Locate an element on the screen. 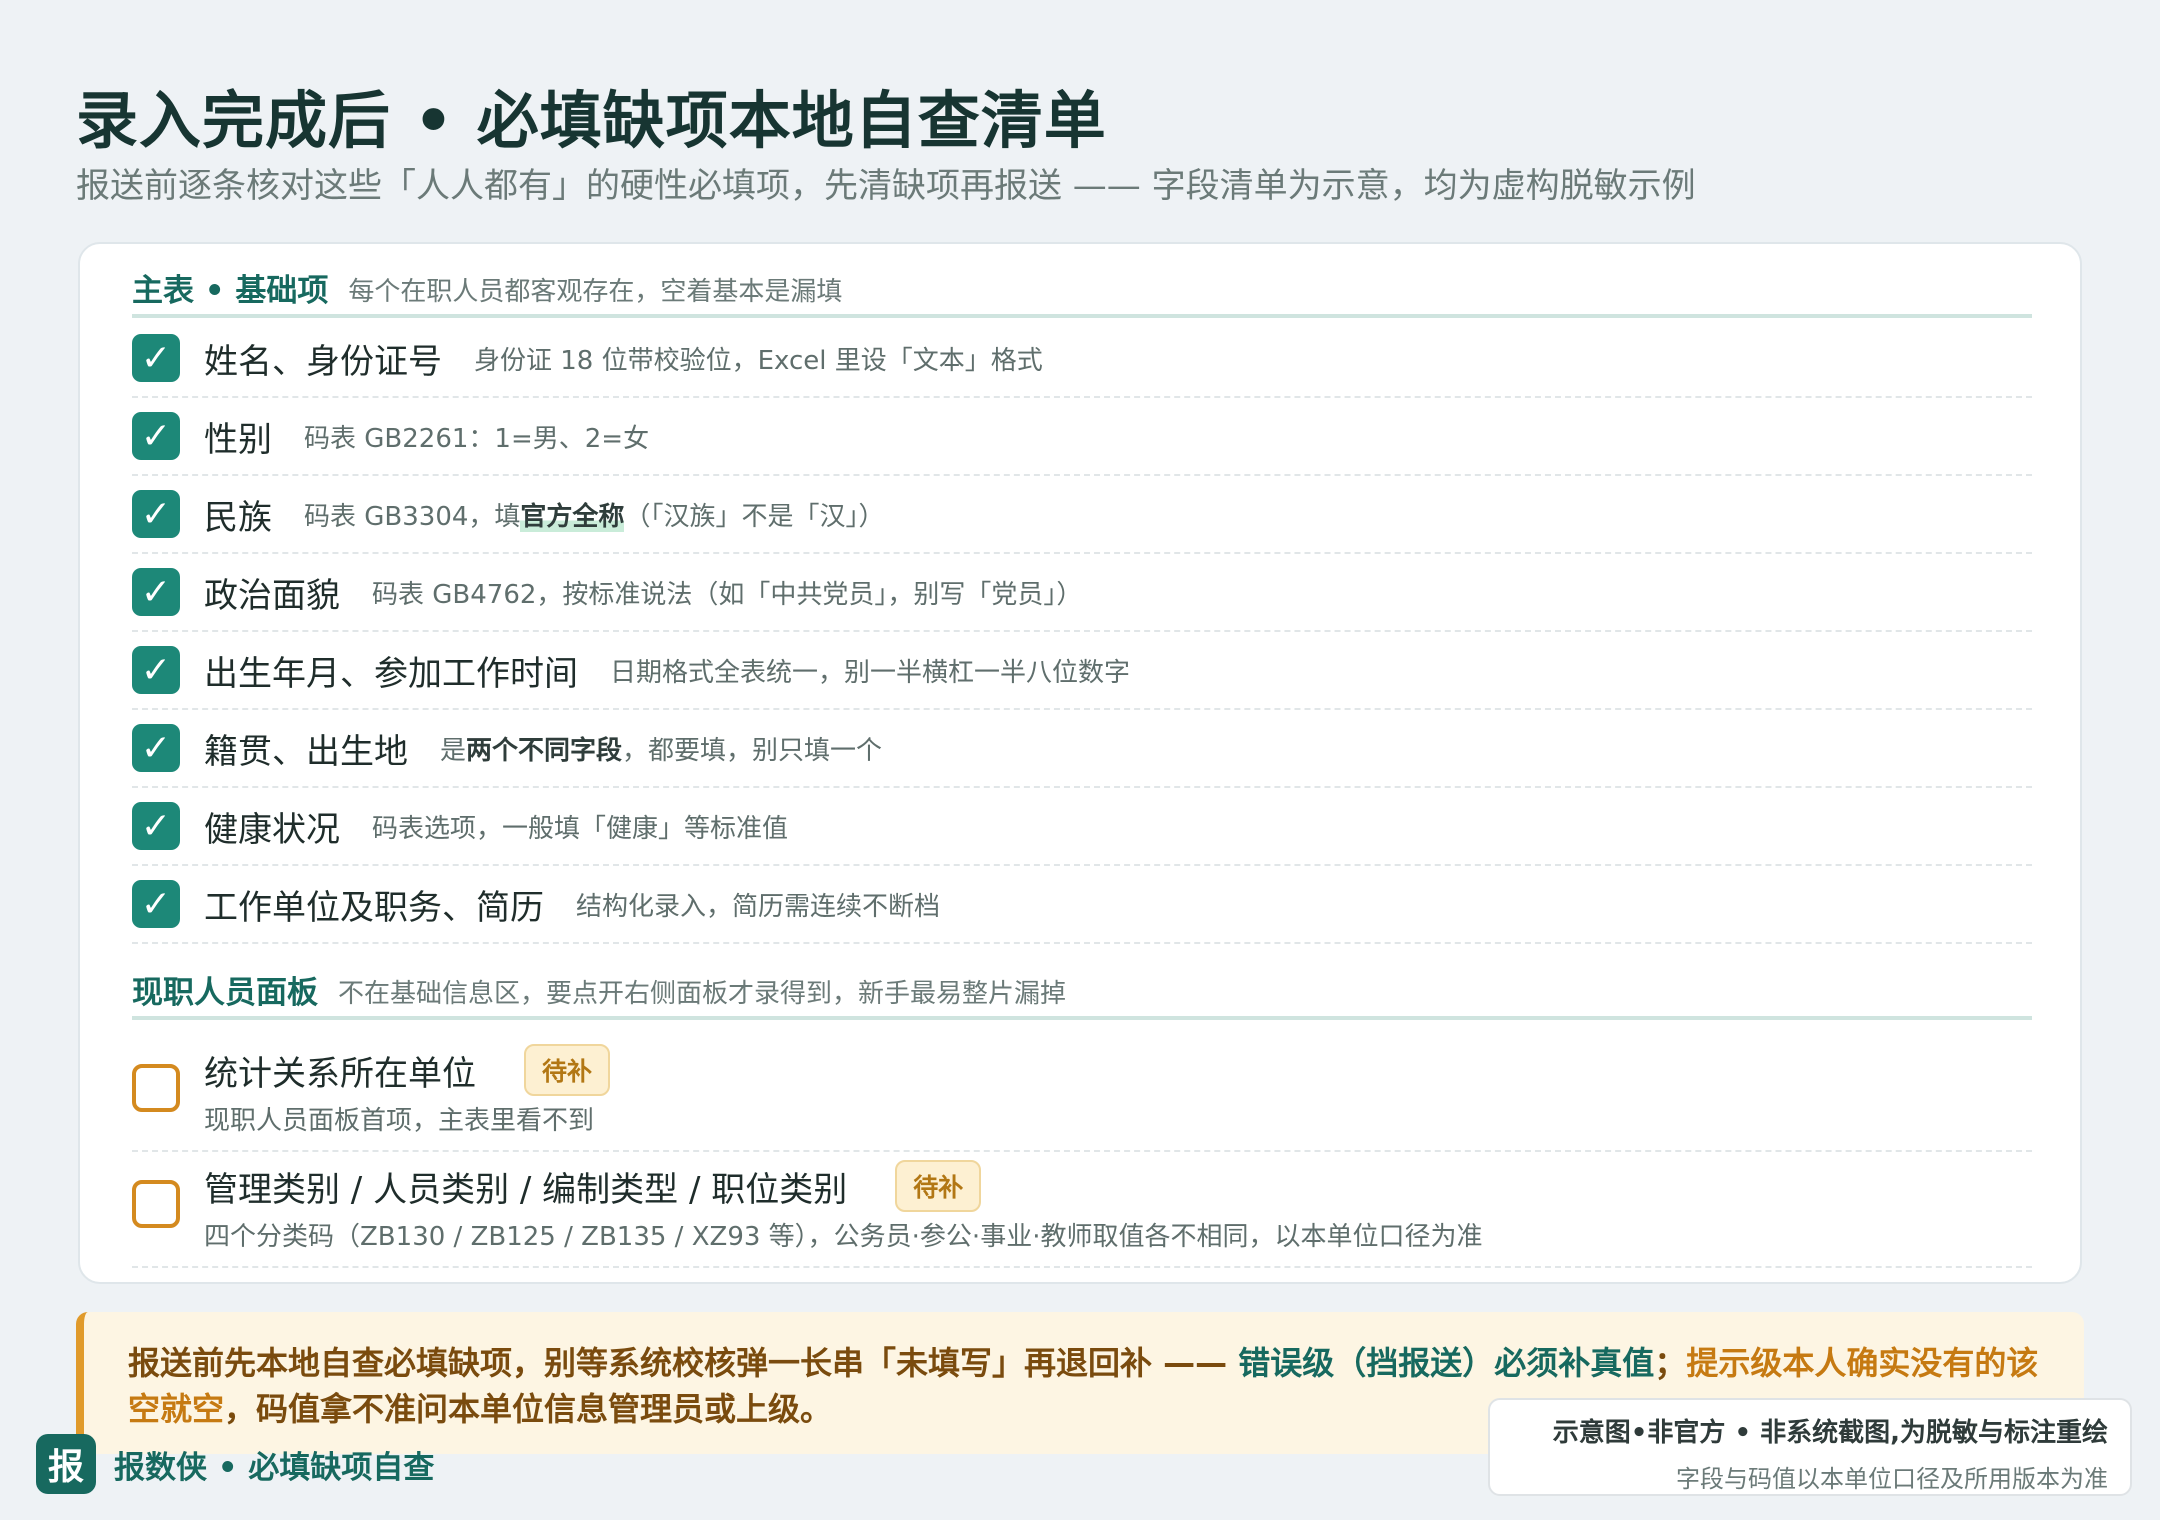 This screenshot has height=1520, width=2160. section-title: 主表 • 基础项 is located at coordinates (230, 291).